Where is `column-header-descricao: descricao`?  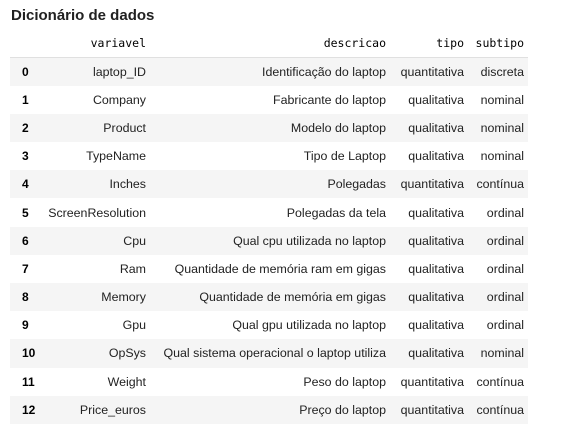
column-header-descricao: descricao is located at coordinates (270, 43).